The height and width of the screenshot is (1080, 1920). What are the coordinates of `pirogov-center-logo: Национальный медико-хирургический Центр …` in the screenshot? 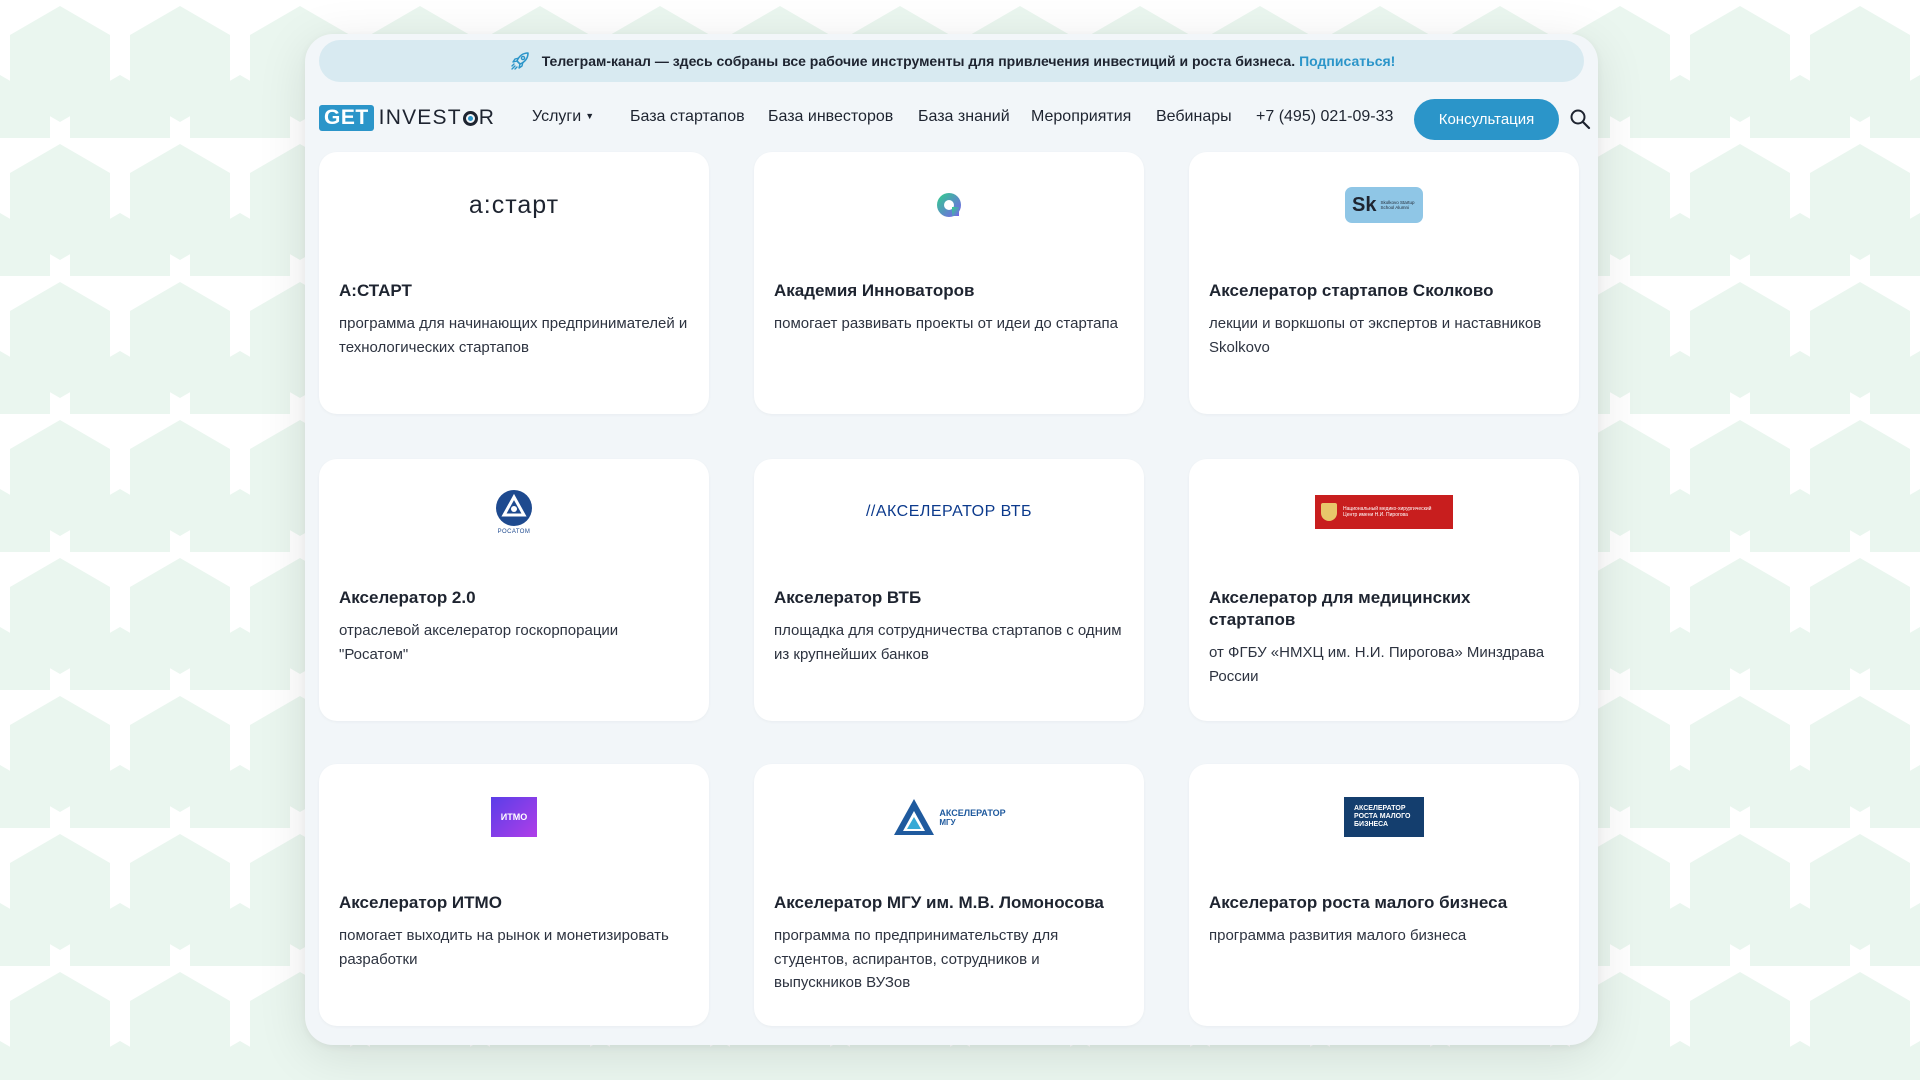 It's located at (1384, 512).